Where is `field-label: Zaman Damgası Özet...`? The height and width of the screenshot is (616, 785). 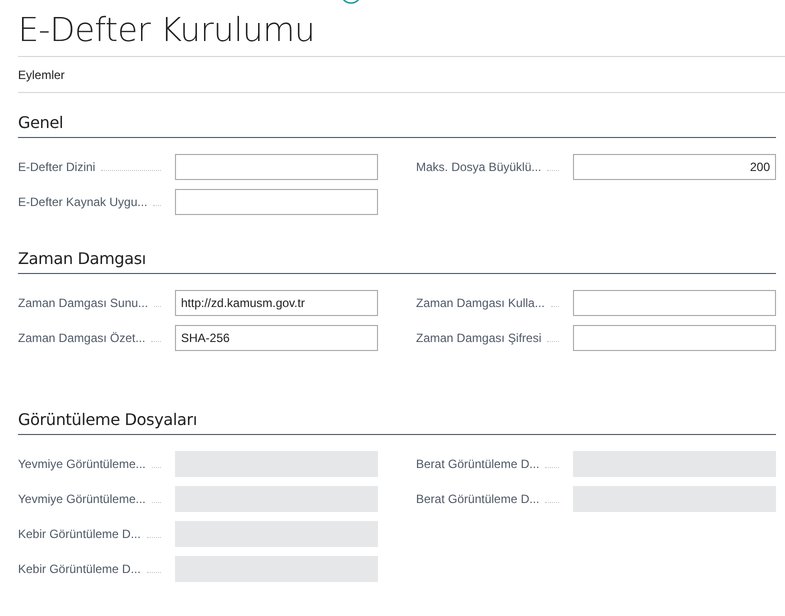 field-label: Zaman Damgası Özet... is located at coordinates (82, 338).